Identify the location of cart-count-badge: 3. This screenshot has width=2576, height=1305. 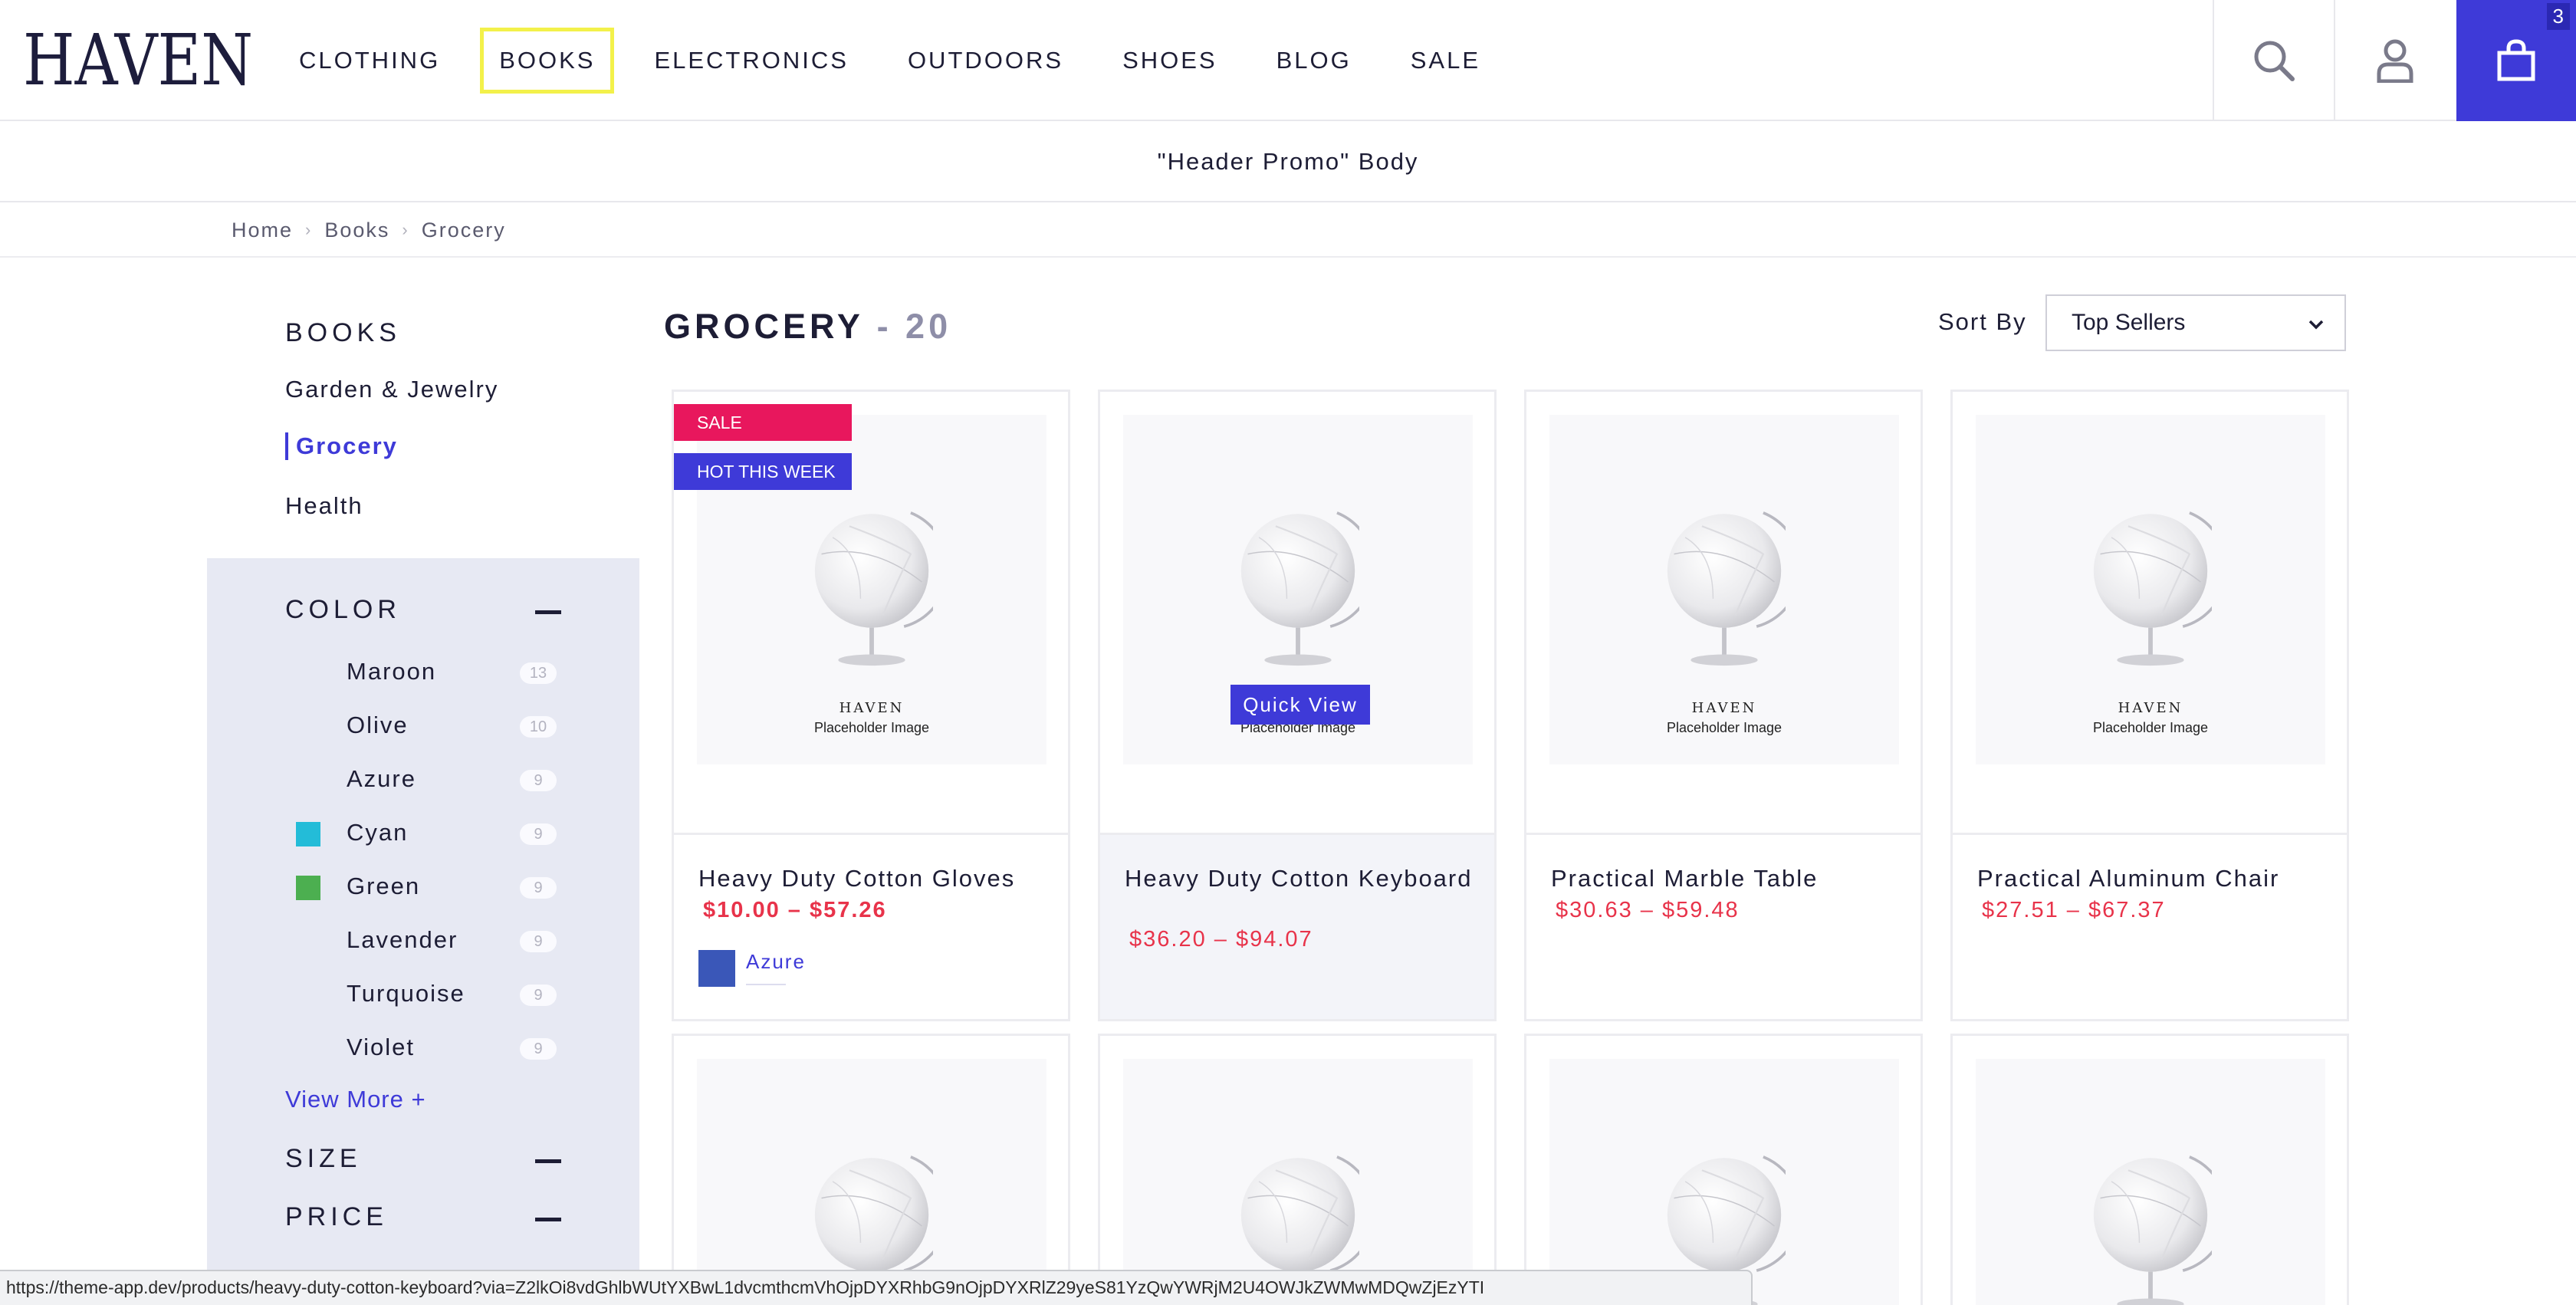
(2558, 16).